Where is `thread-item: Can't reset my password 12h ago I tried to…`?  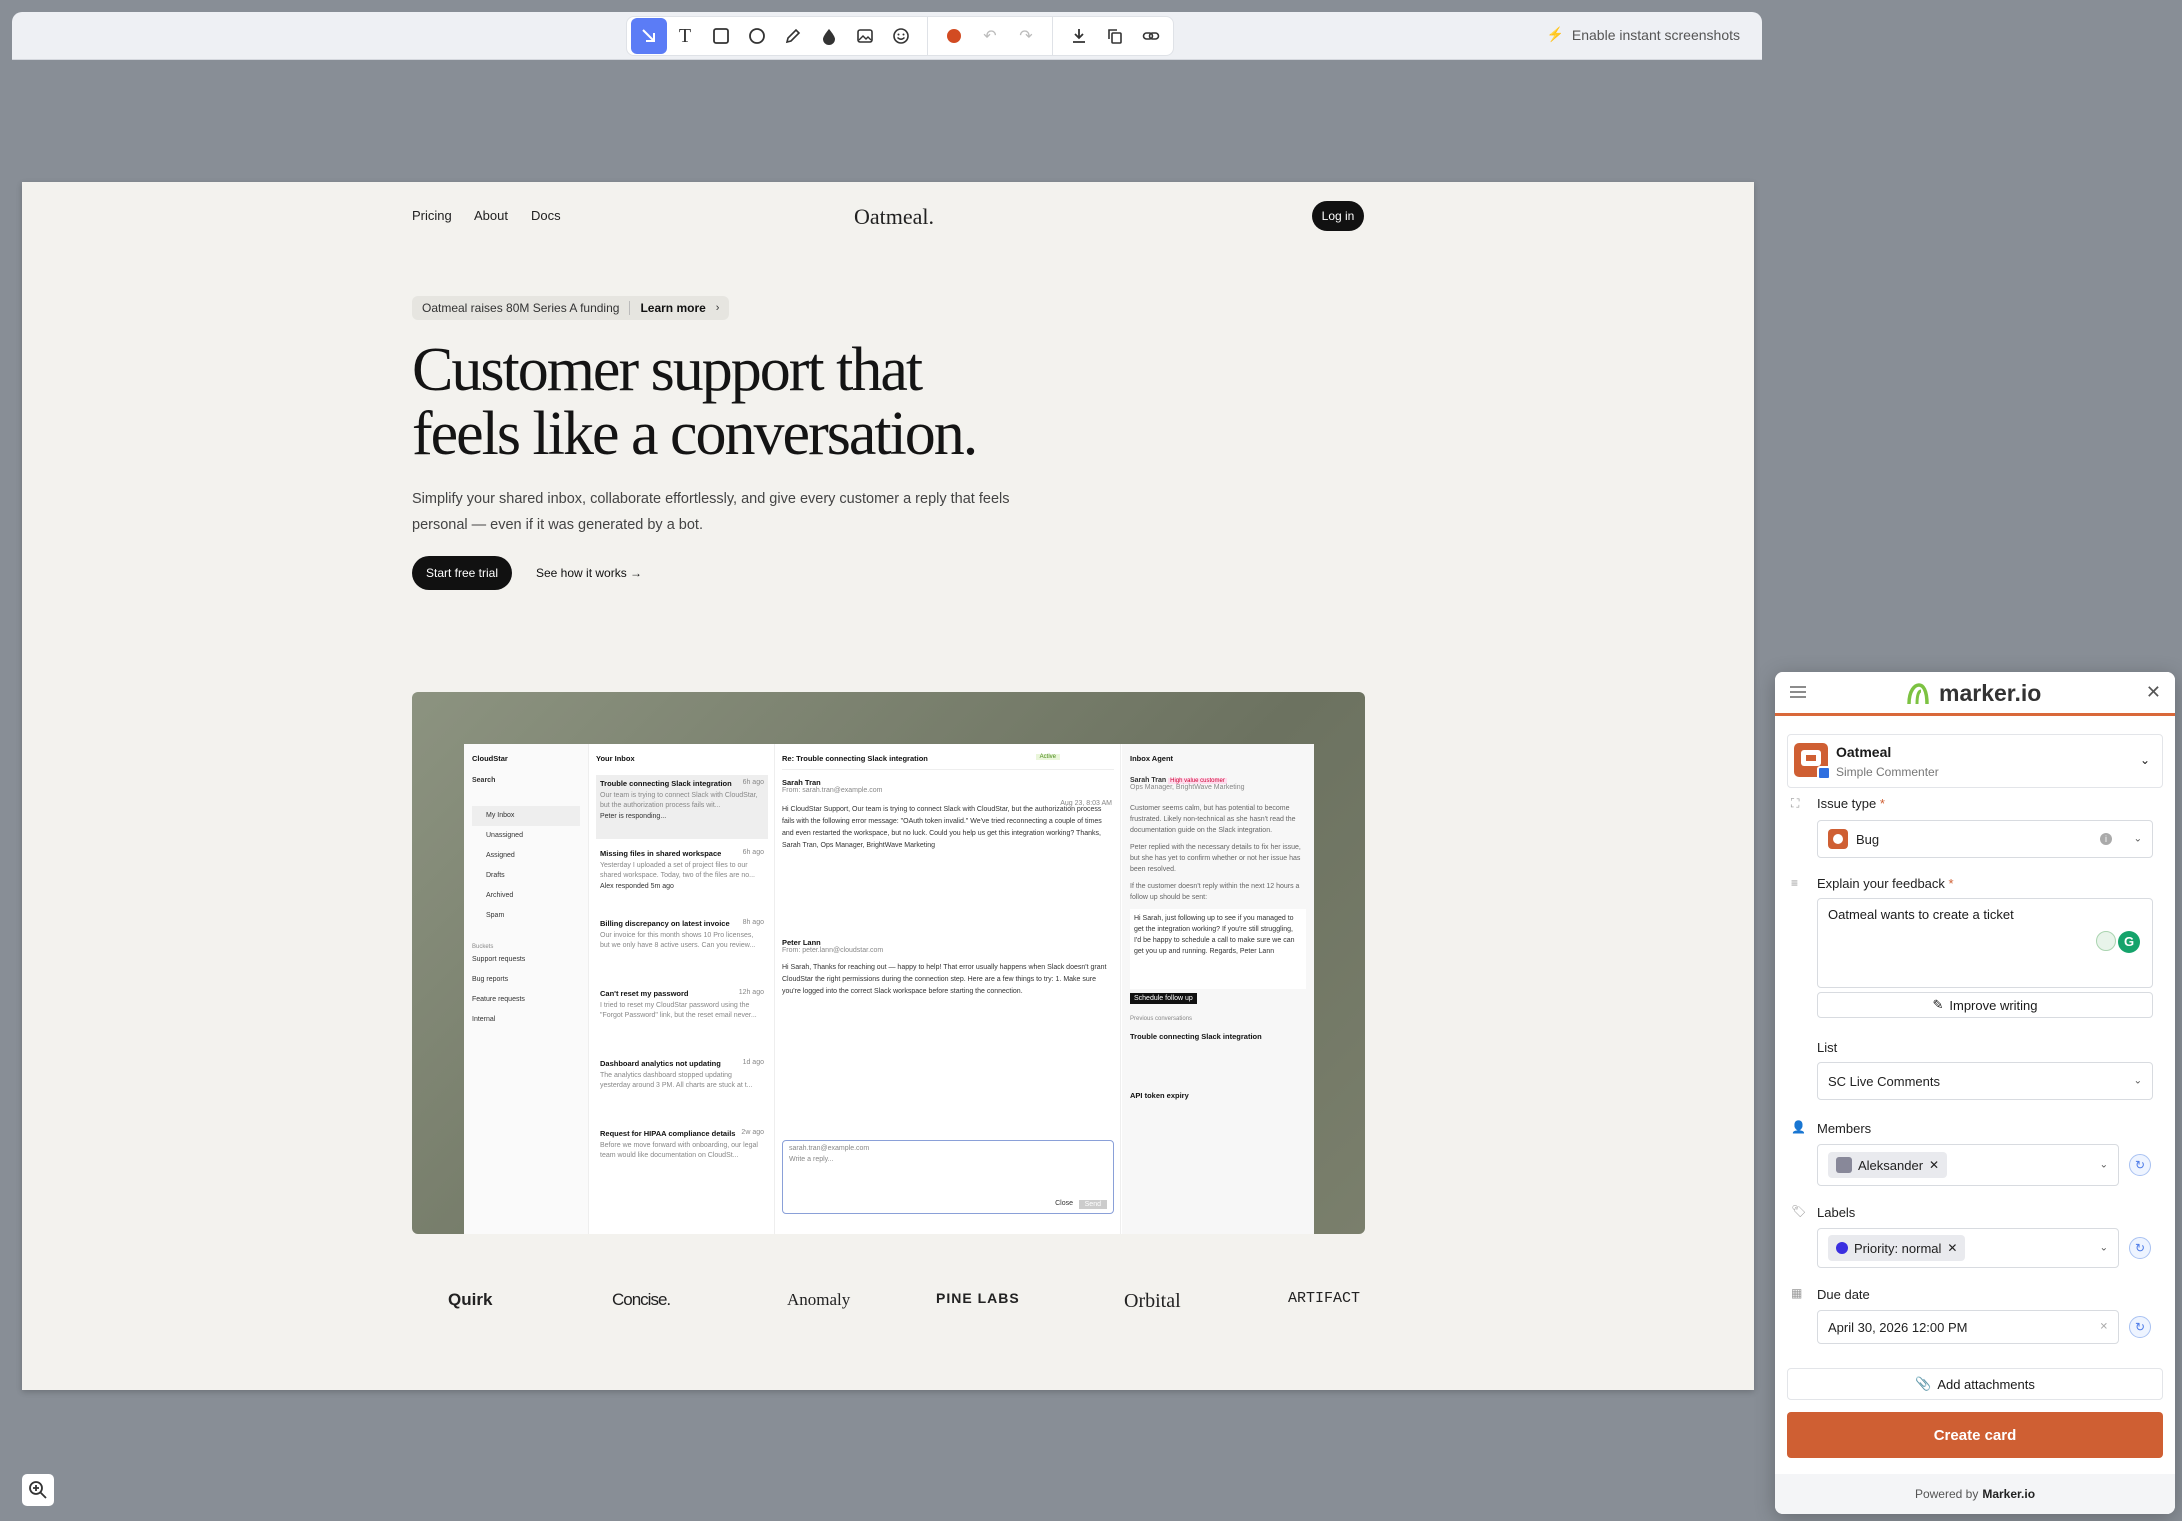
thread-item: Can't reset my password 12h ago I tried to… is located at coordinates (682, 1017).